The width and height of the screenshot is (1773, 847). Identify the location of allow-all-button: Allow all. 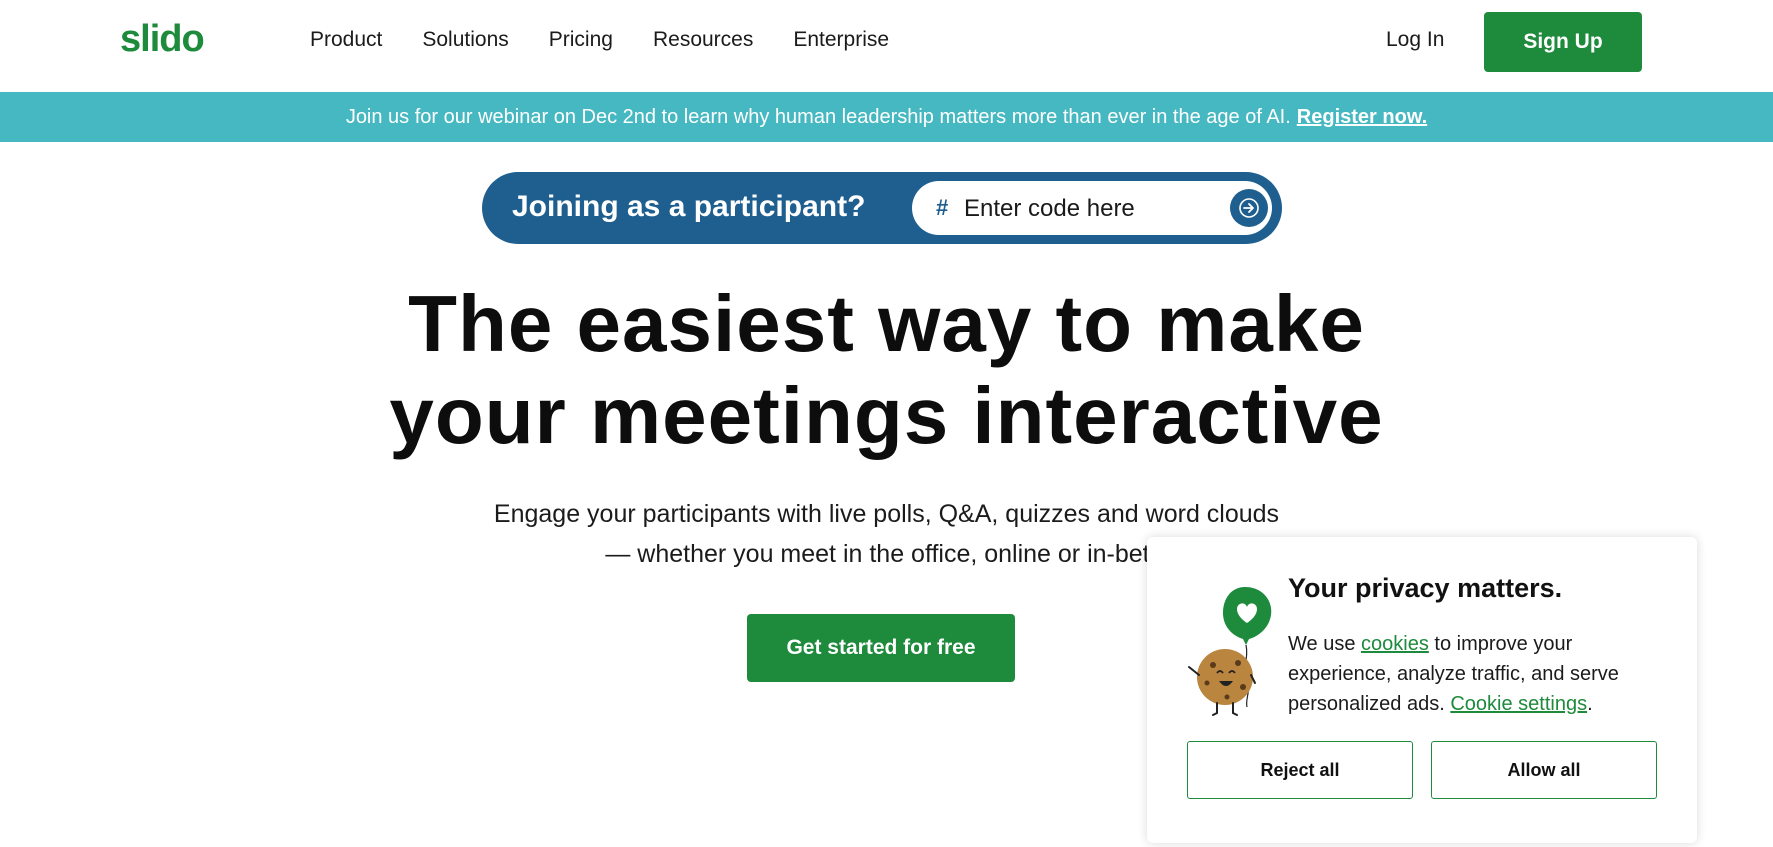
(1544, 770).